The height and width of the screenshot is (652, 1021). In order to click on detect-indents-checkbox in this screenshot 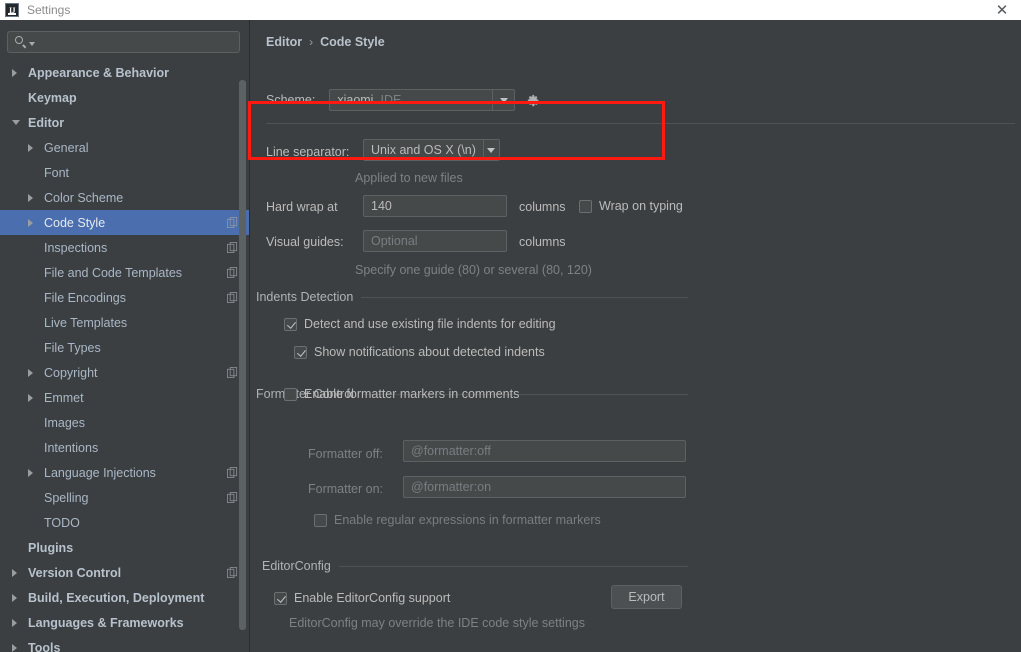, I will do `click(290, 324)`.